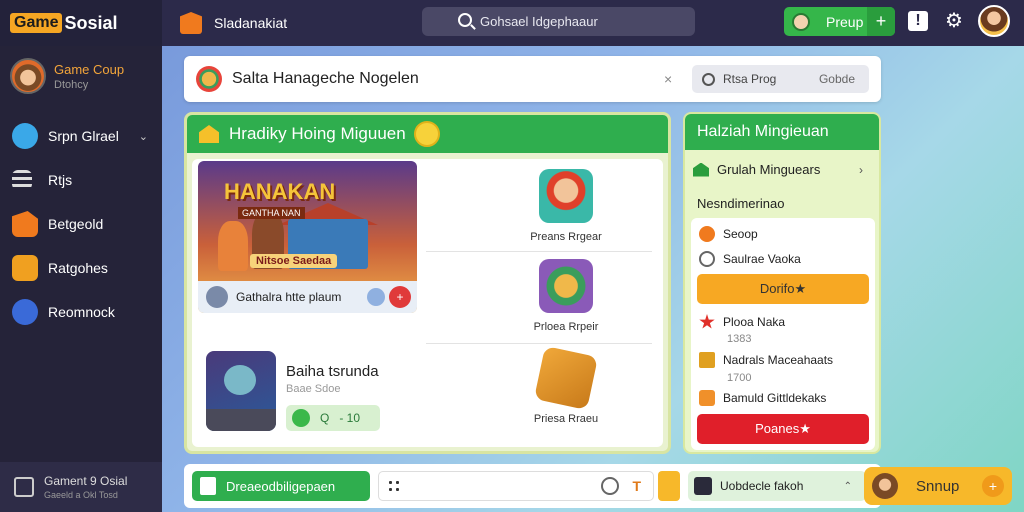 This screenshot has height=512, width=1024. What do you see at coordinates (668, 79) in the screenshot?
I see `close-icon: ×` at bounding box center [668, 79].